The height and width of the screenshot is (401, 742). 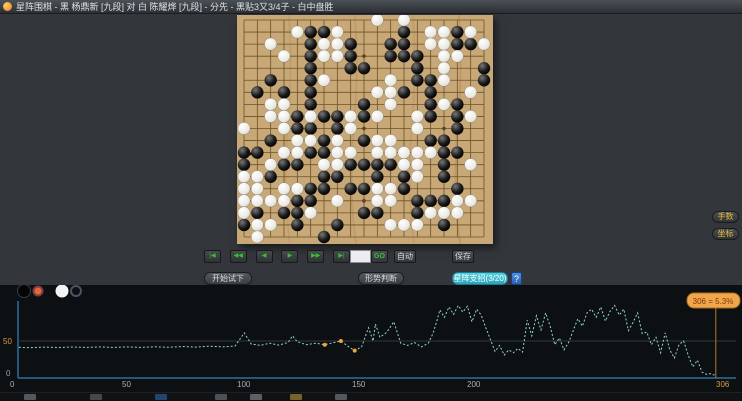 What do you see at coordinates (379, 256) in the screenshot?
I see `go-button: GO` at bounding box center [379, 256].